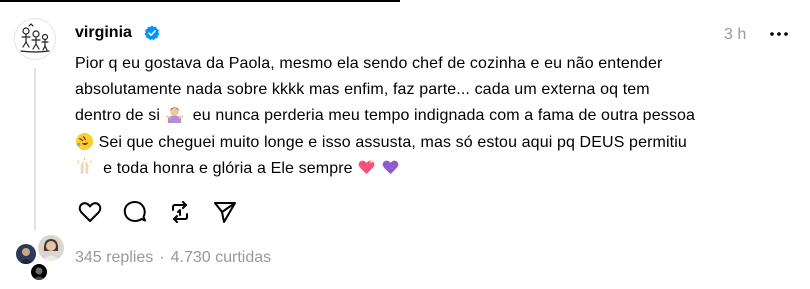 The height and width of the screenshot is (289, 810). I want to click on comment-icon, so click(135, 212).